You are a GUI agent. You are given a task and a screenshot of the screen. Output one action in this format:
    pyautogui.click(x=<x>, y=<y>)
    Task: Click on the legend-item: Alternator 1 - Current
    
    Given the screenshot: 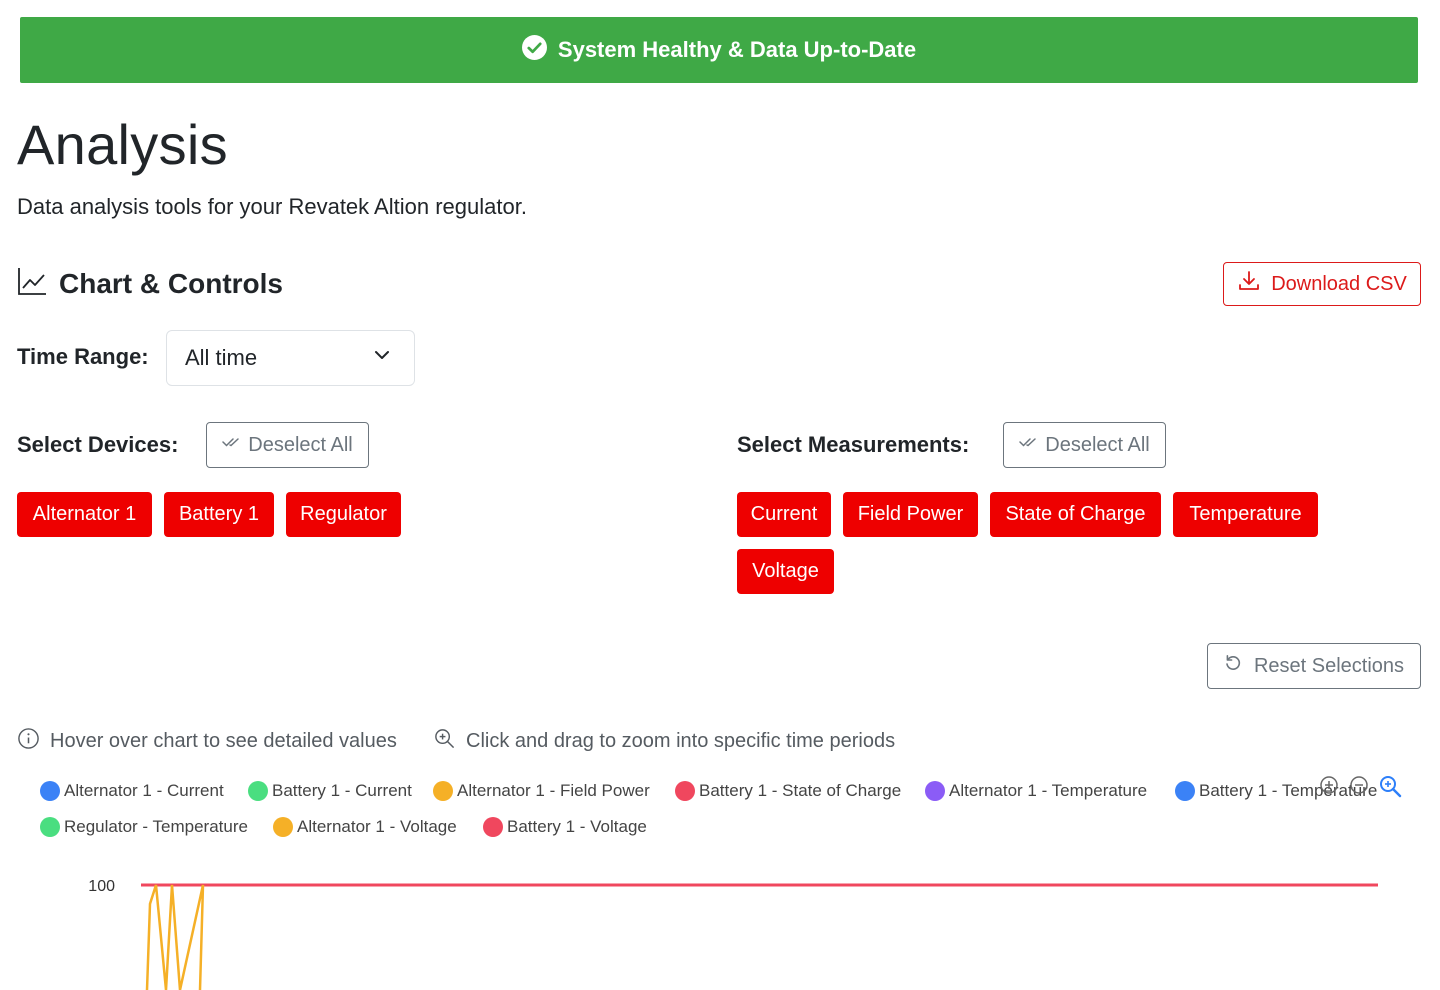 What is the action you would take?
    pyautogui.click(x=132, y=791)
    